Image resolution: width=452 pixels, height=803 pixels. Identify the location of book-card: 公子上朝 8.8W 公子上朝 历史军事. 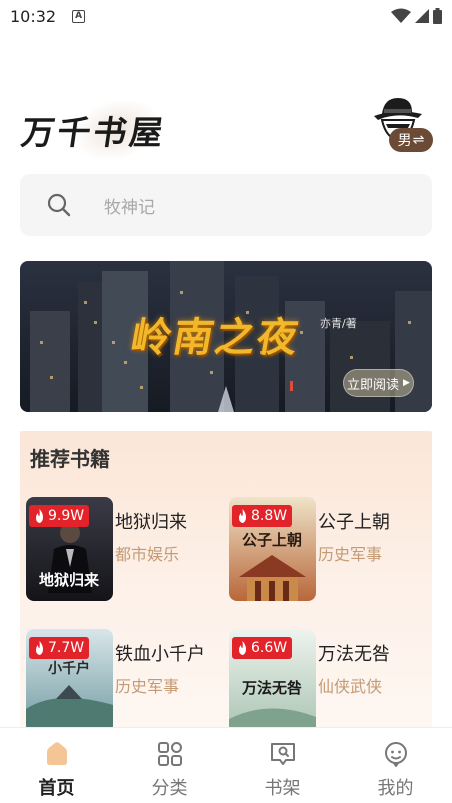
(329, 549).